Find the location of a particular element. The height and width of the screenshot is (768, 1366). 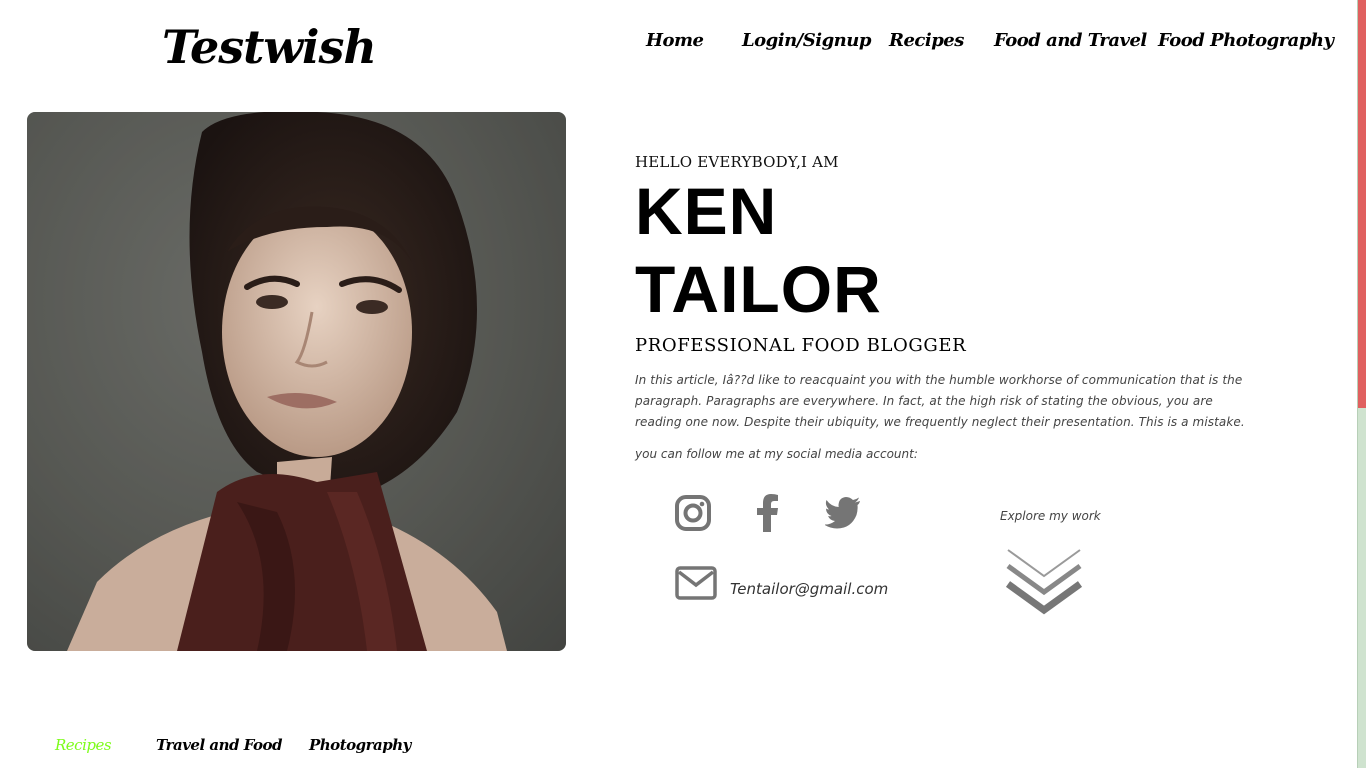

scrollbar-thumb is located at coordinates (1362, 204).